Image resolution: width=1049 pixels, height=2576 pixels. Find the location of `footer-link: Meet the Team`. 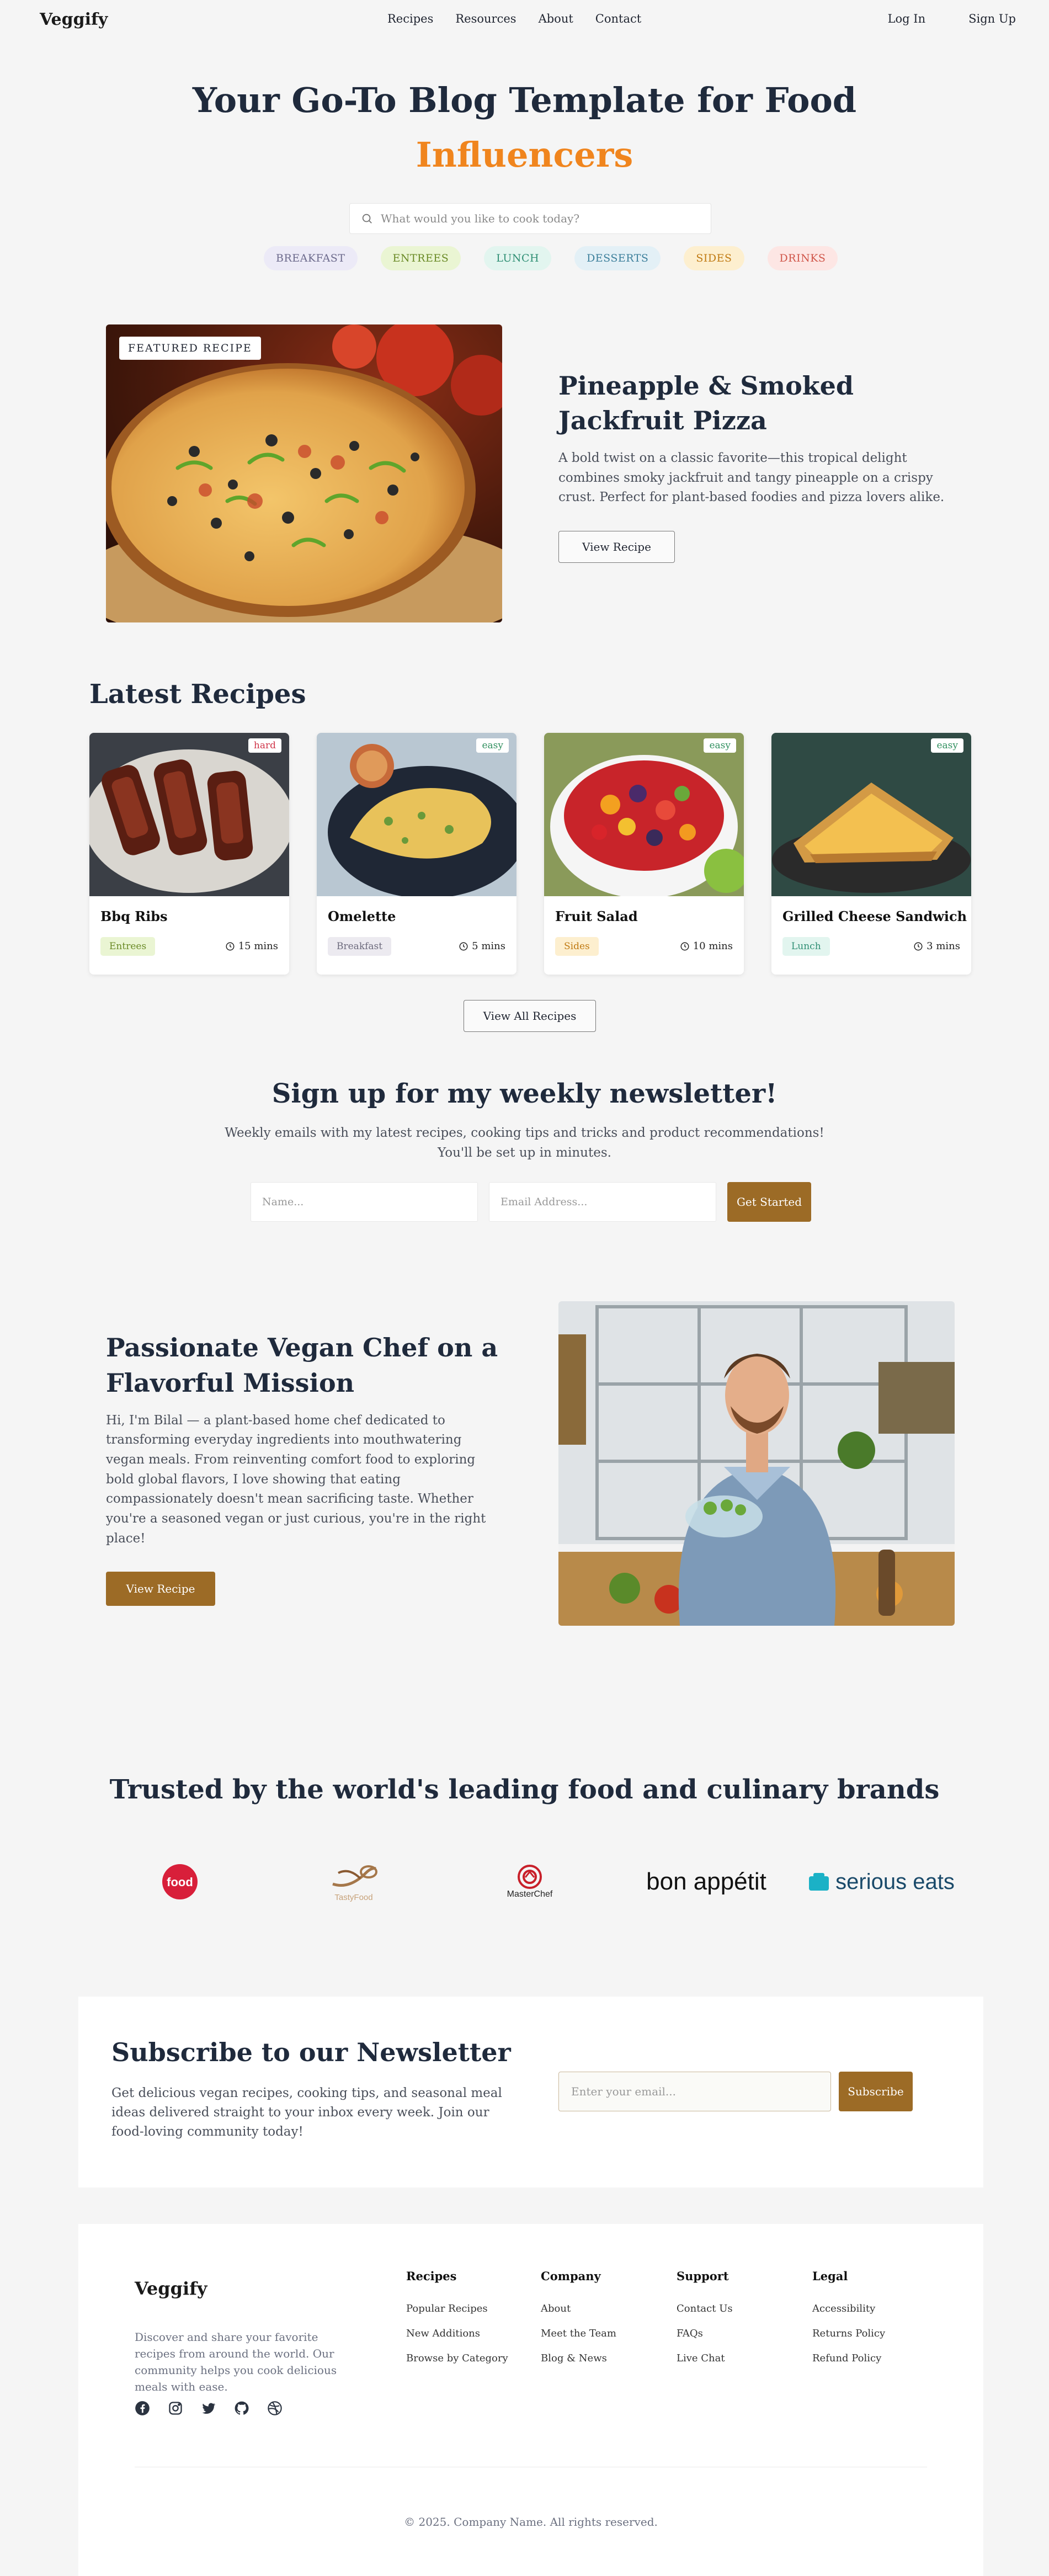

footer-link: Meet the Team is located at coordinates (578, 2333).